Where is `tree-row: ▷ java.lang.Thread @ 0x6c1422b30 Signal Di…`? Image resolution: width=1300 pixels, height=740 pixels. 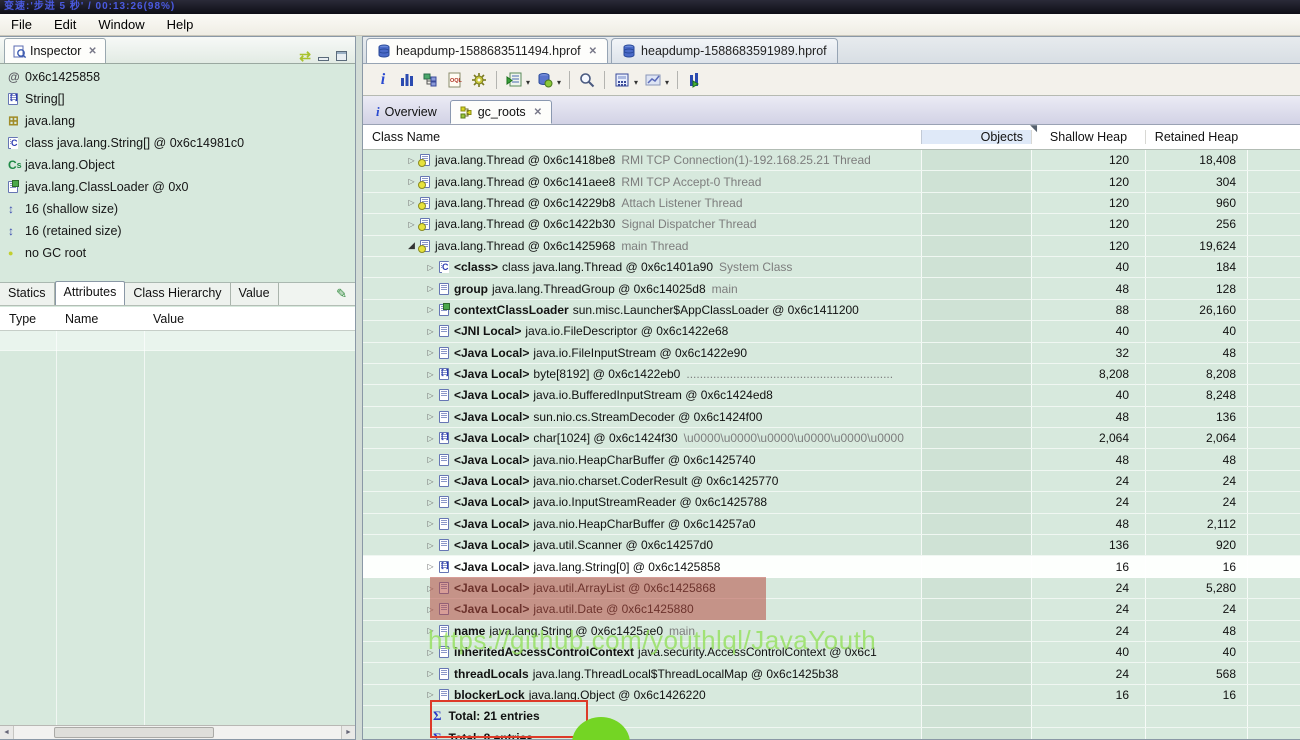 tree-row: ▷ java.lang.Thread @ 0x6c1422b30 Signal Di… is located at coordinates (831, 225).